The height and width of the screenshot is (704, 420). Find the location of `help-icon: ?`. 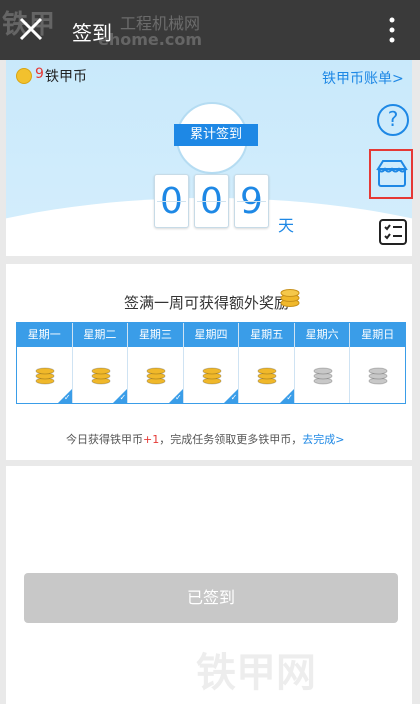

help-icon: ? is located at coordinates (393, 120).